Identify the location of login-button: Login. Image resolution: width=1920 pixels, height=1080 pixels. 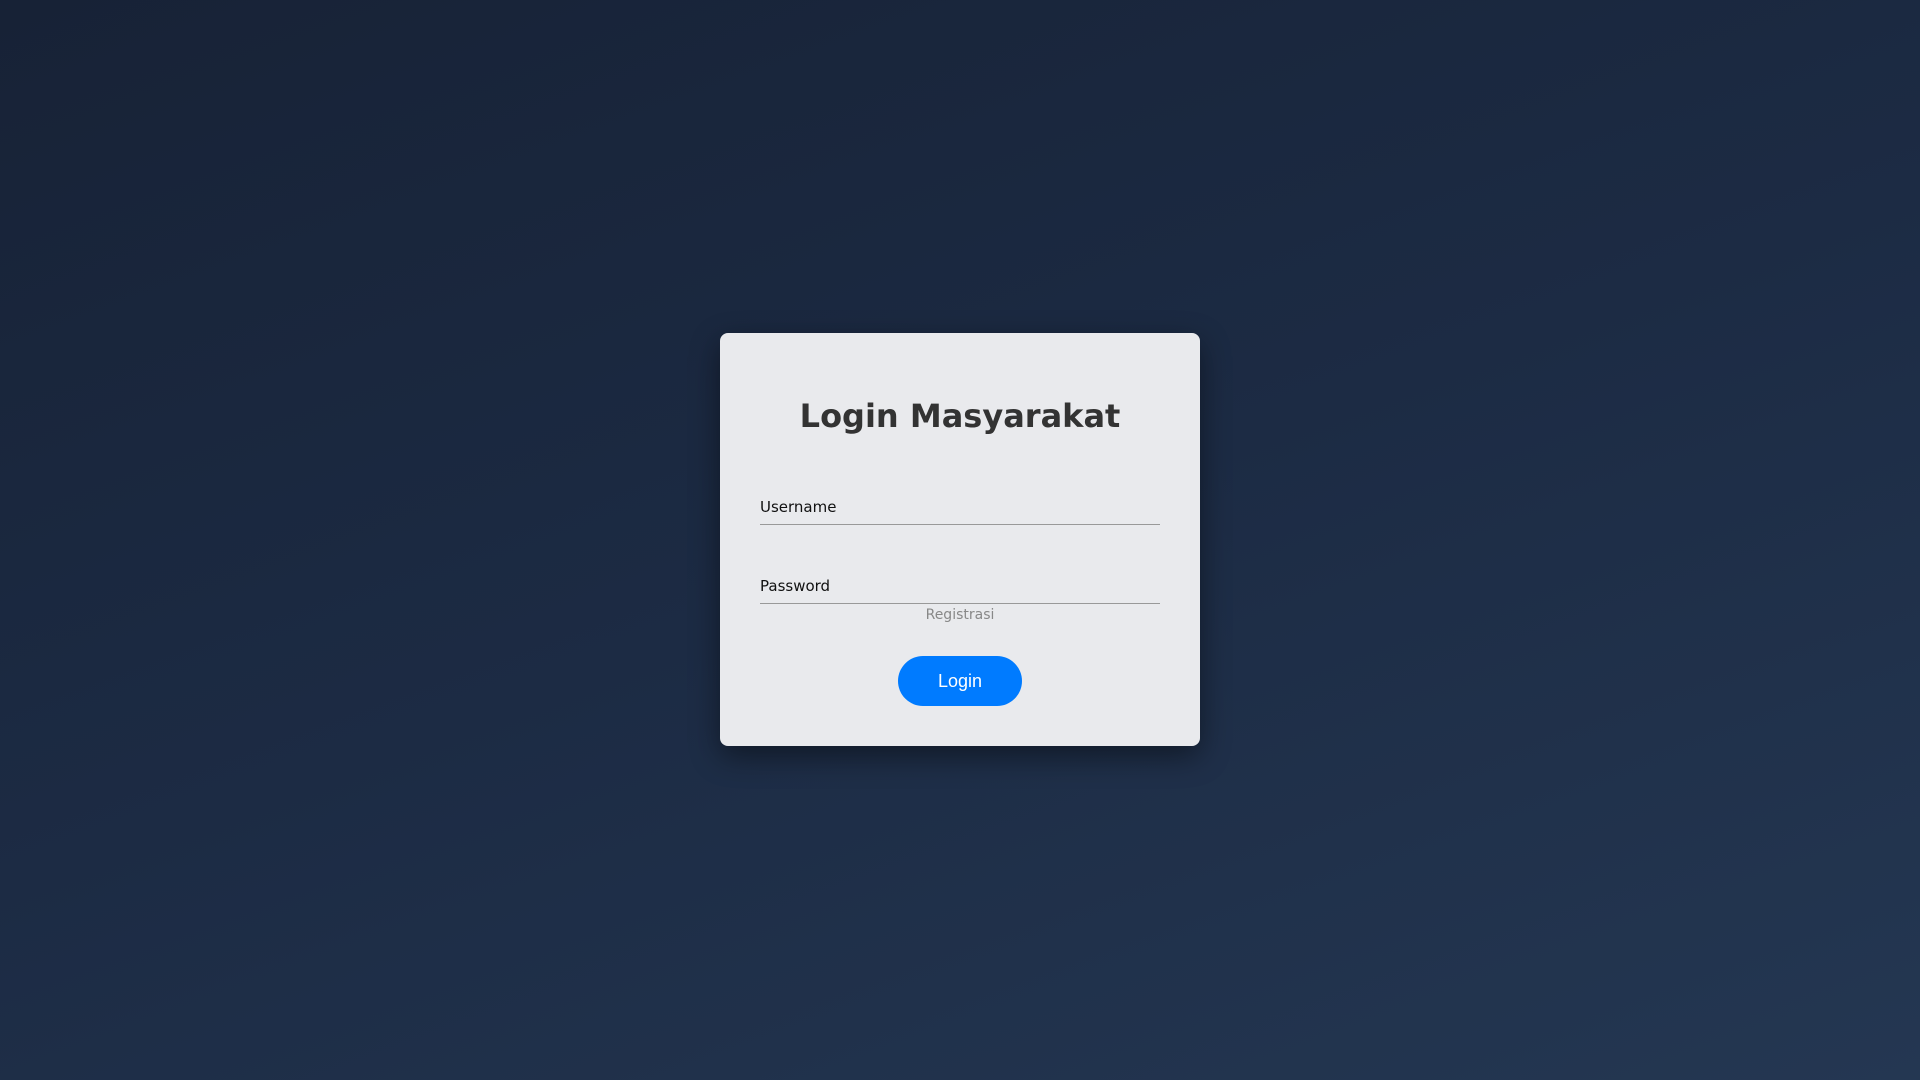
(960, 681).